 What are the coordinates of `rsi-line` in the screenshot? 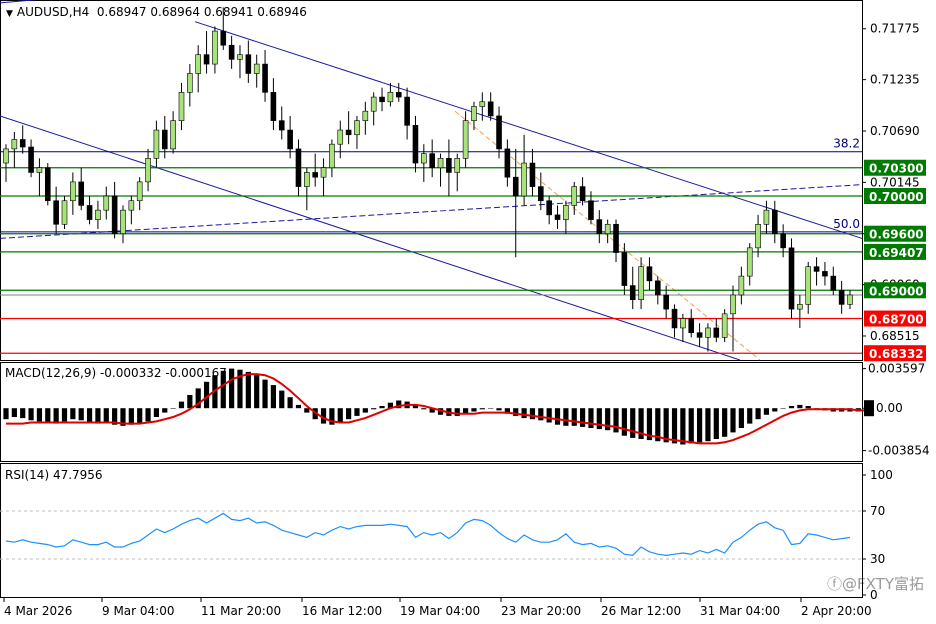 It's located at (428, 534).